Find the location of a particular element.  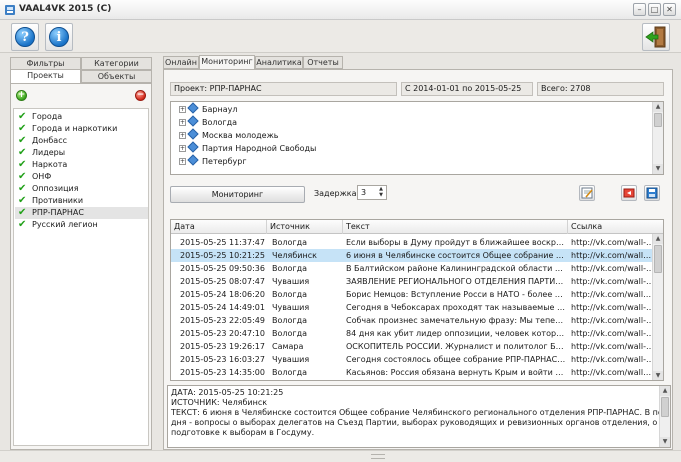

exit-button is located at coordinates (656, 37).